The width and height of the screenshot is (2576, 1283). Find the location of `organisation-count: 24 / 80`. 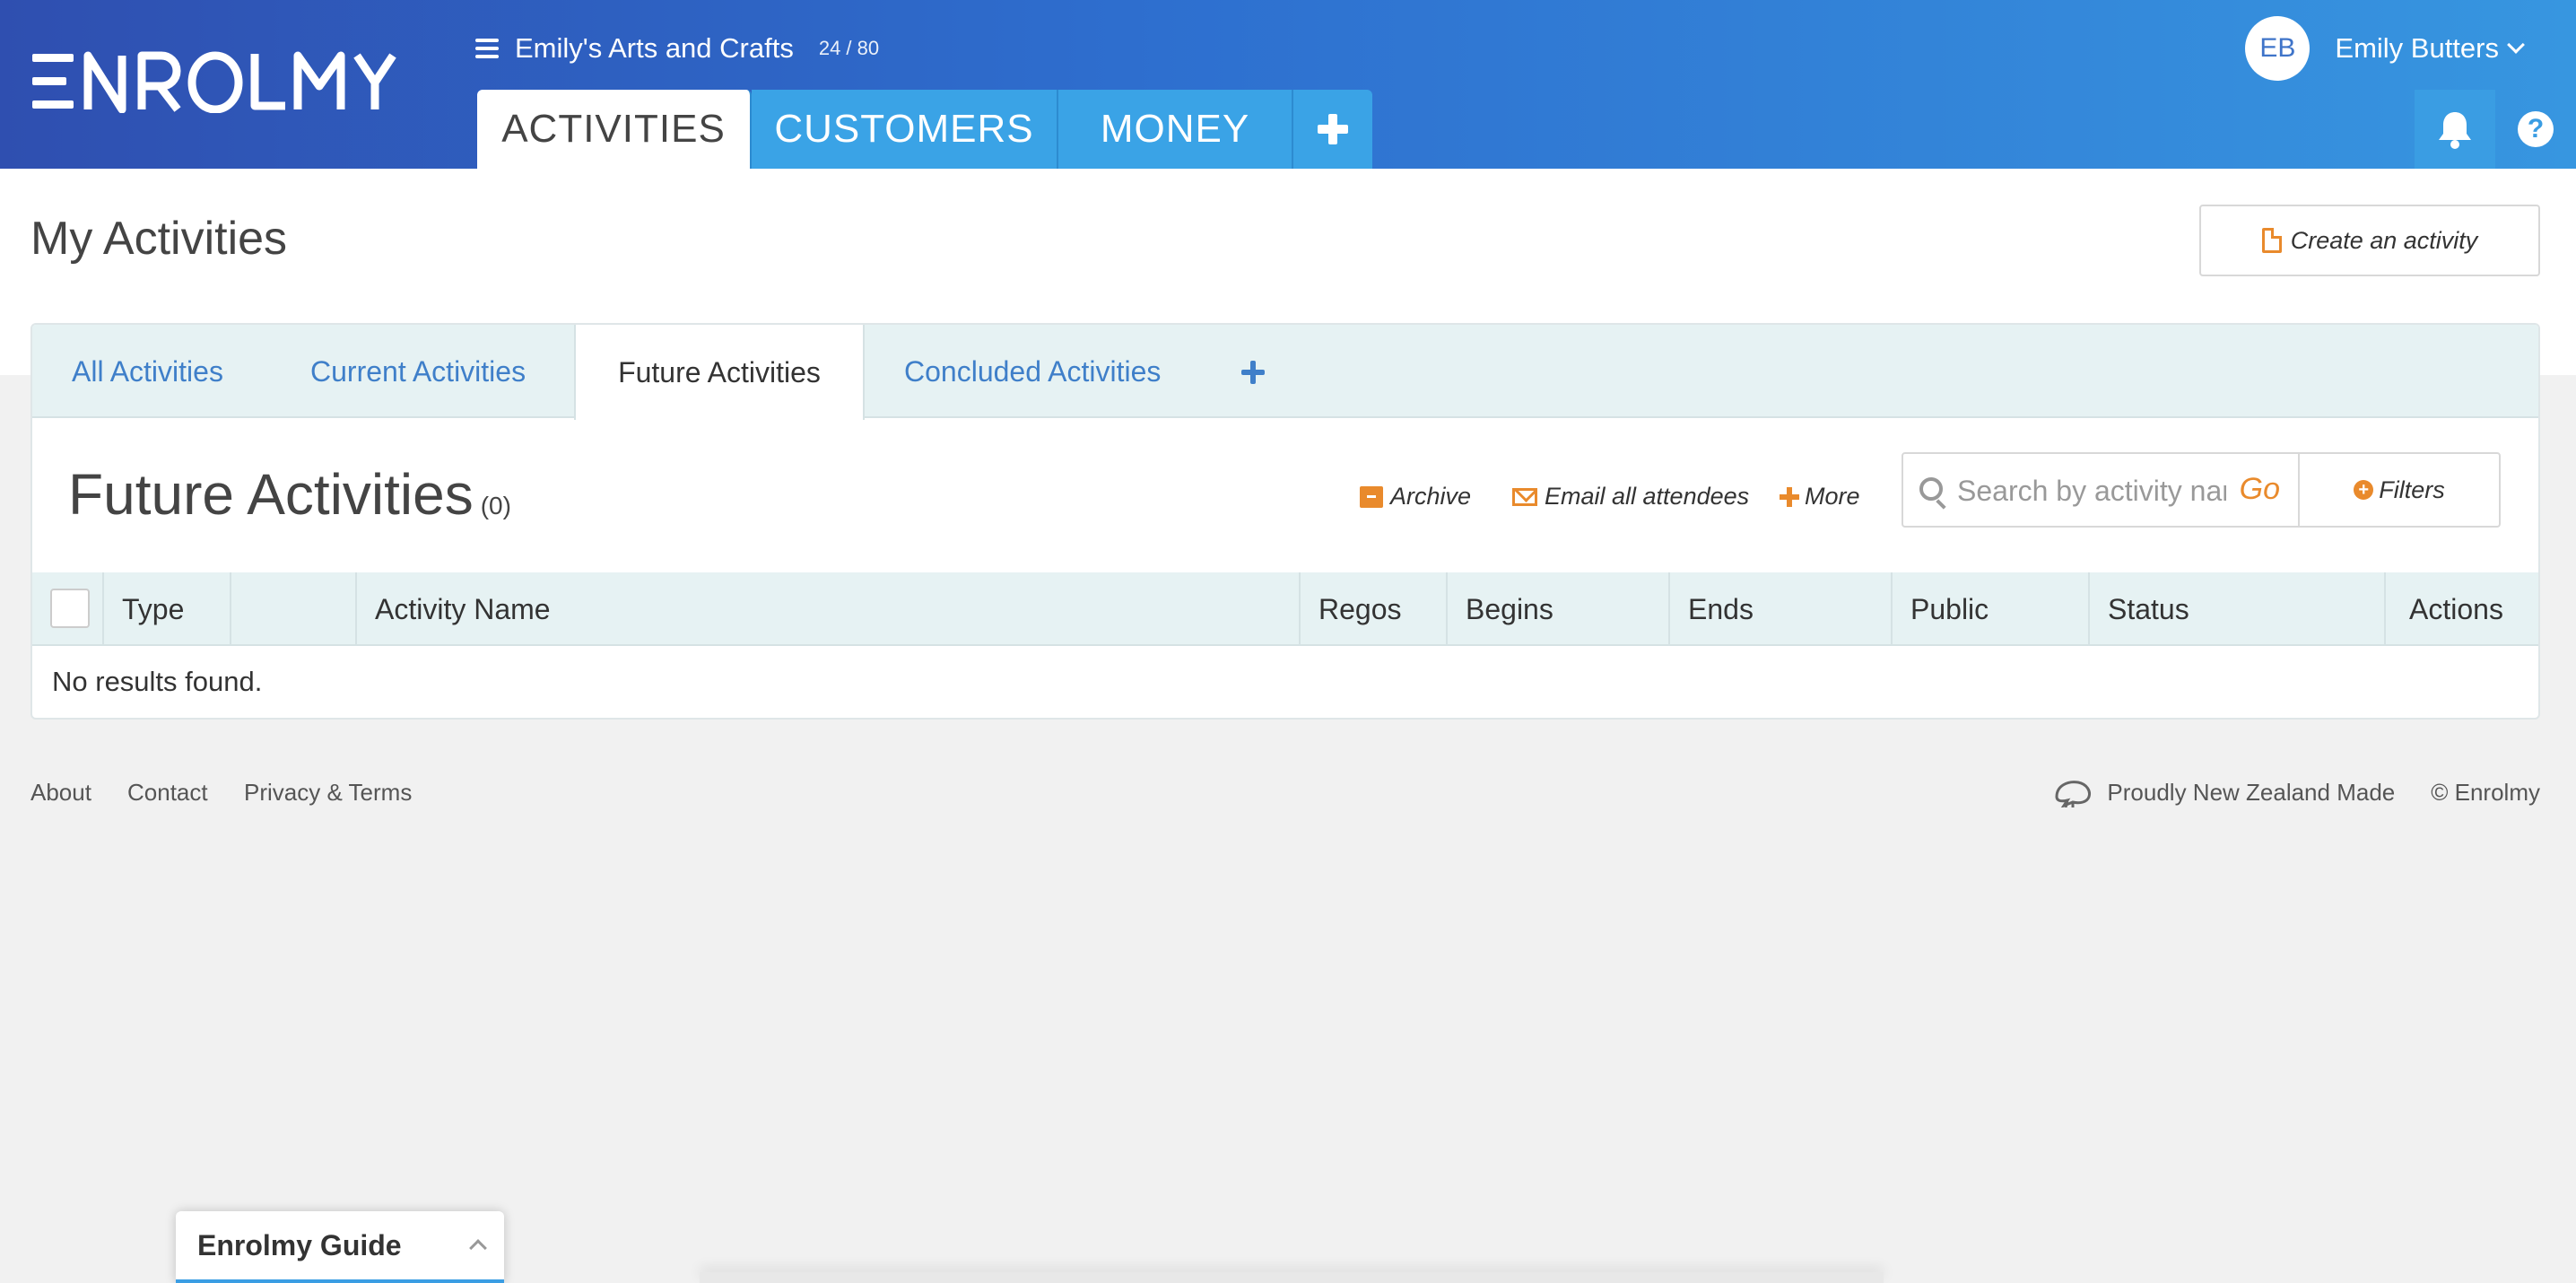

organisation-count: 24 / 80 is located at coordinates (849, 48).